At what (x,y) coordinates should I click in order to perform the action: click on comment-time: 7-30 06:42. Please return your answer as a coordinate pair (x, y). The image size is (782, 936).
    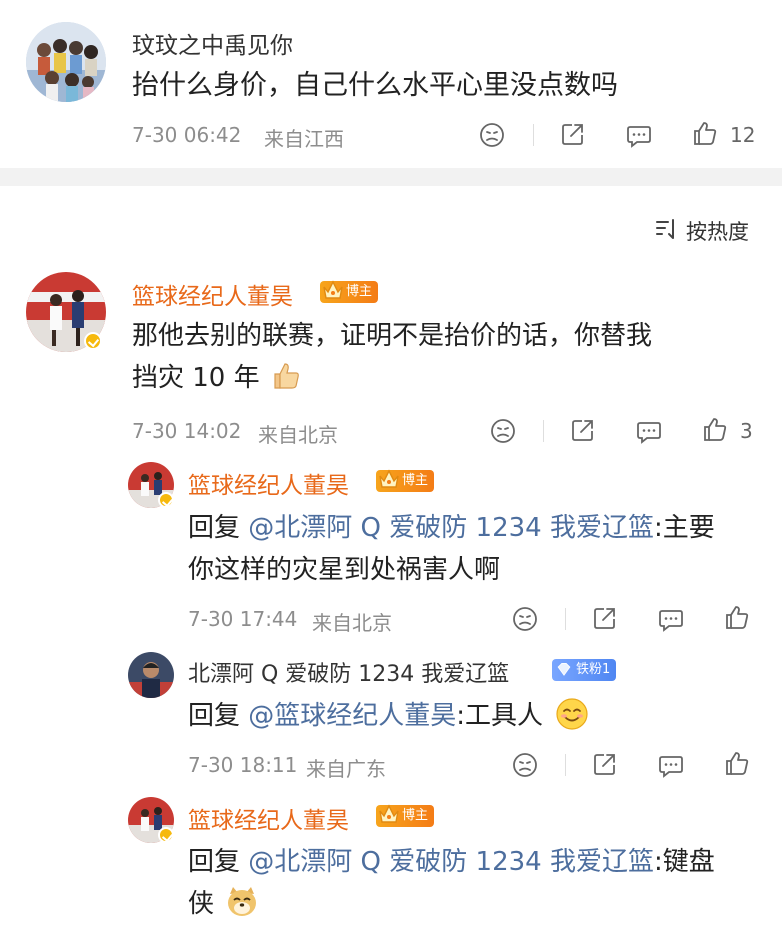
    Looking at the image, I should click on (187, 135).